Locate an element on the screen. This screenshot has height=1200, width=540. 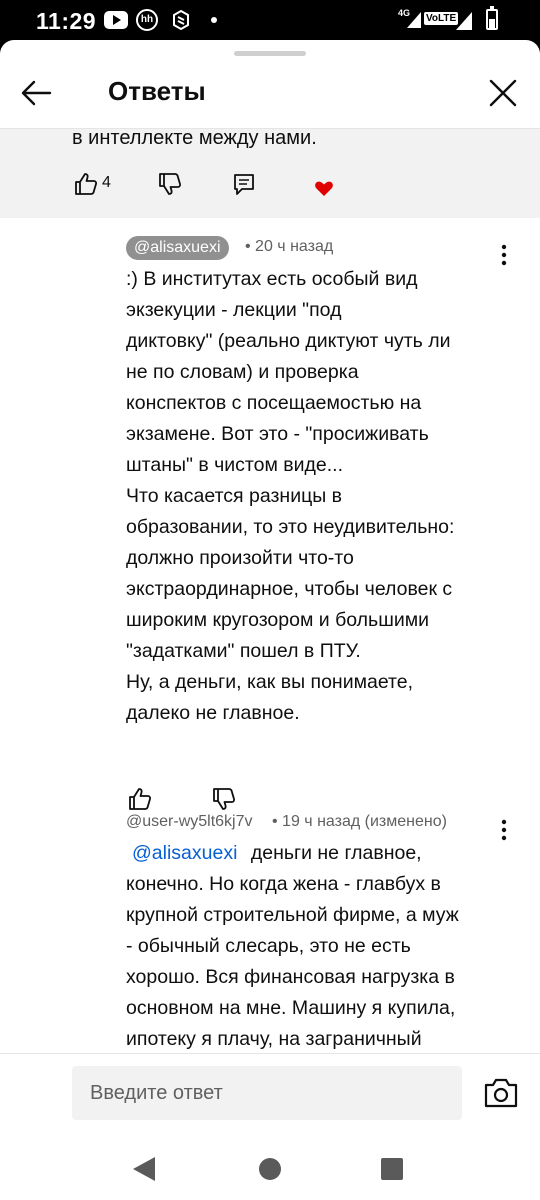
reply-line: конечно. Но когда жена - главбух в is located at coordinates (283, 884).